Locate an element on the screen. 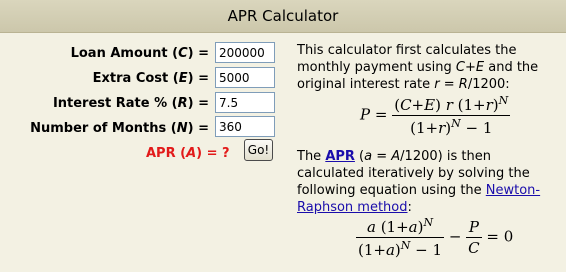 Image resolution: width=566 pixels, height=272 pixels. page-title: APR Calculator is located at coordinates (283, 16).